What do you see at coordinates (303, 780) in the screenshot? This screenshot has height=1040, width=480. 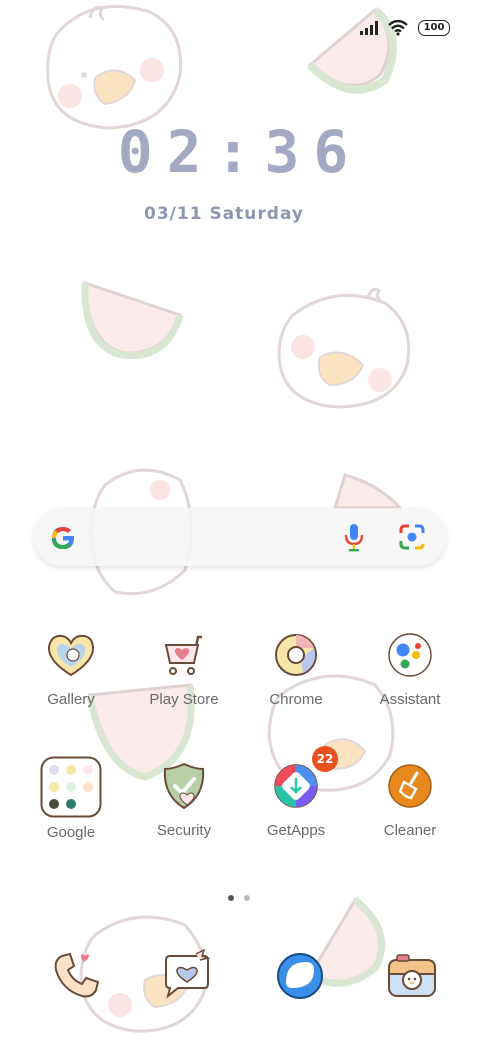 I see `getapps-icon: 22` at bounding box center [303, 780].